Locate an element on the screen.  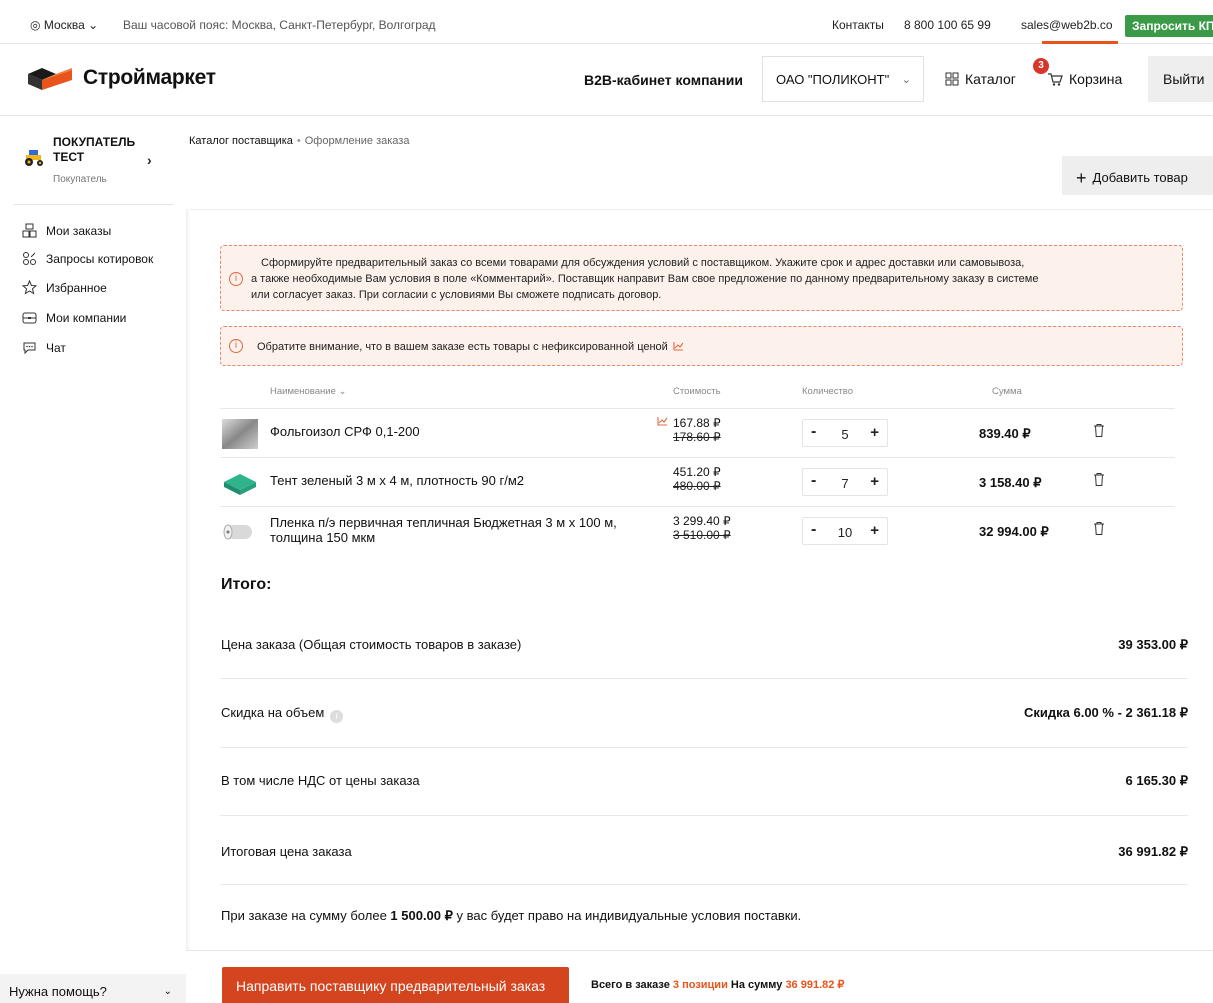
discount-label: Скидка на объем i is located at coordinates (282, 714).